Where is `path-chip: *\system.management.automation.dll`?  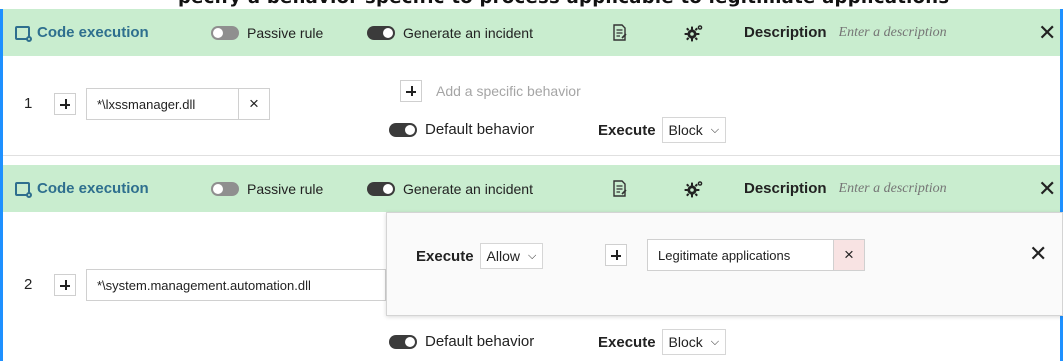 path-chip: *\system.management.automation.dll is located at coordinates (236, 285).